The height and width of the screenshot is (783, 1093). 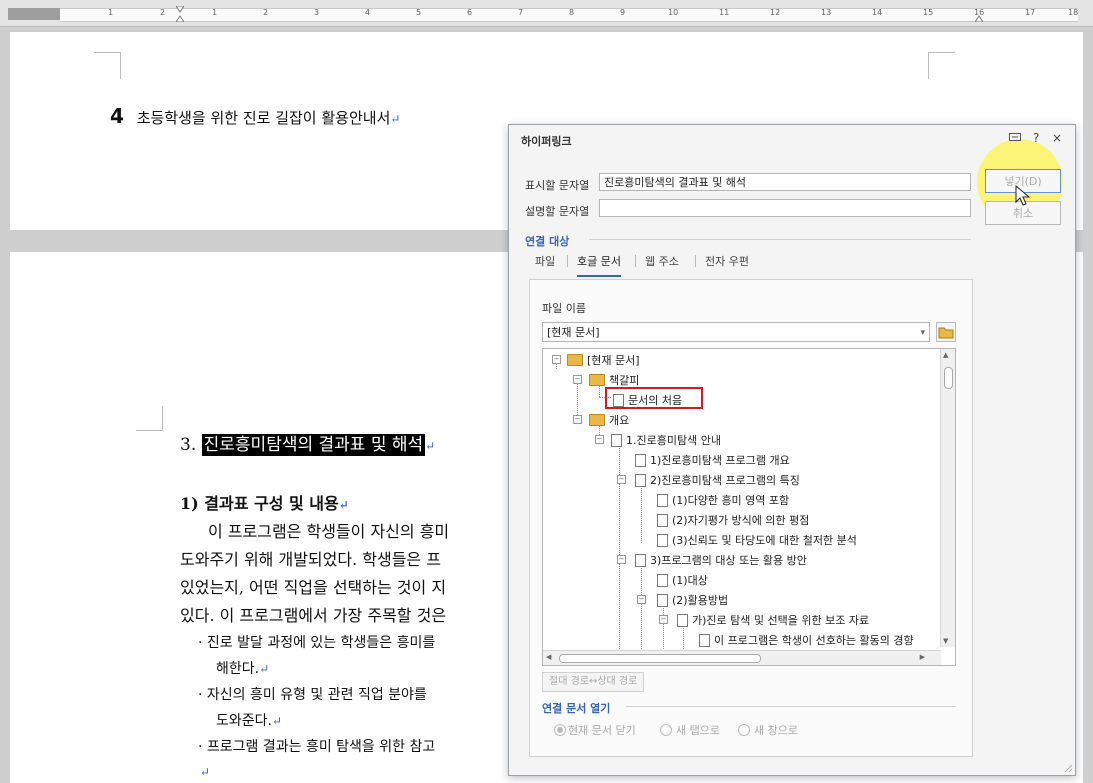 What do you see at coordinates (947, 498) in the screenshot?
I see `tree-vertical-scrollbar: ▲ ▼` at bounding box center [947, 498].